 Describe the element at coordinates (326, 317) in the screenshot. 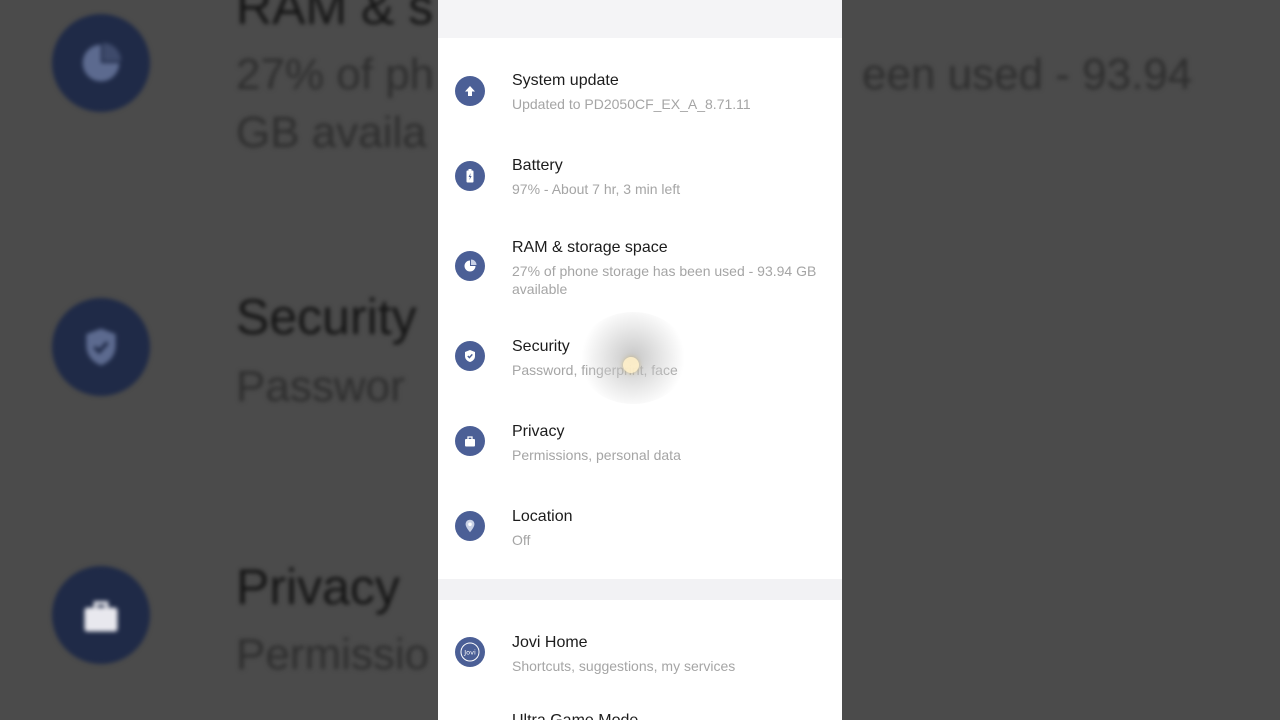

I see `bg-title-security: Security` at that location.